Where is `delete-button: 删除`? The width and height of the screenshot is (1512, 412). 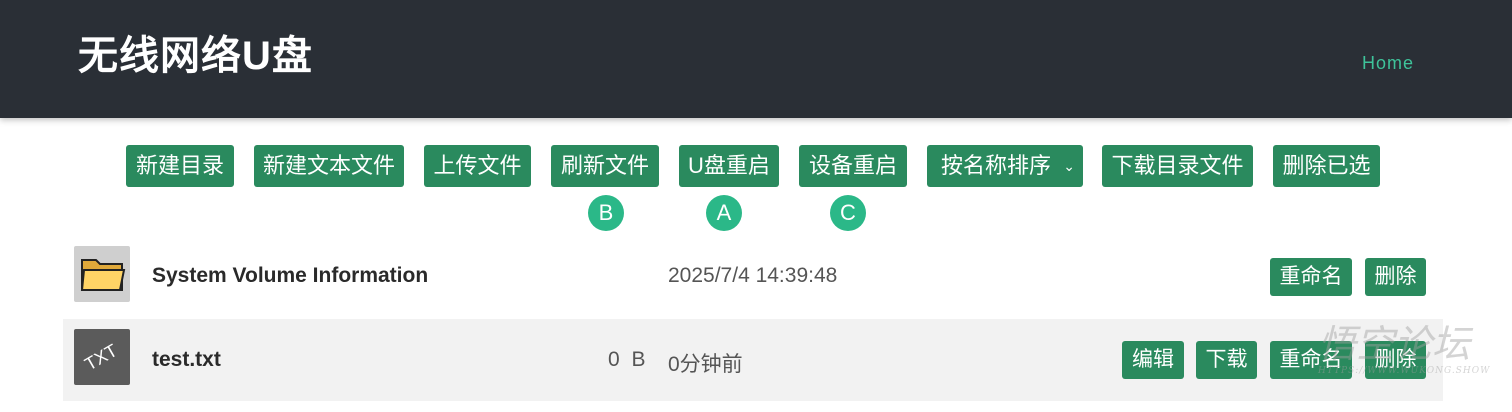 delete-button: 删除 is located at coordinates (1395, 277).